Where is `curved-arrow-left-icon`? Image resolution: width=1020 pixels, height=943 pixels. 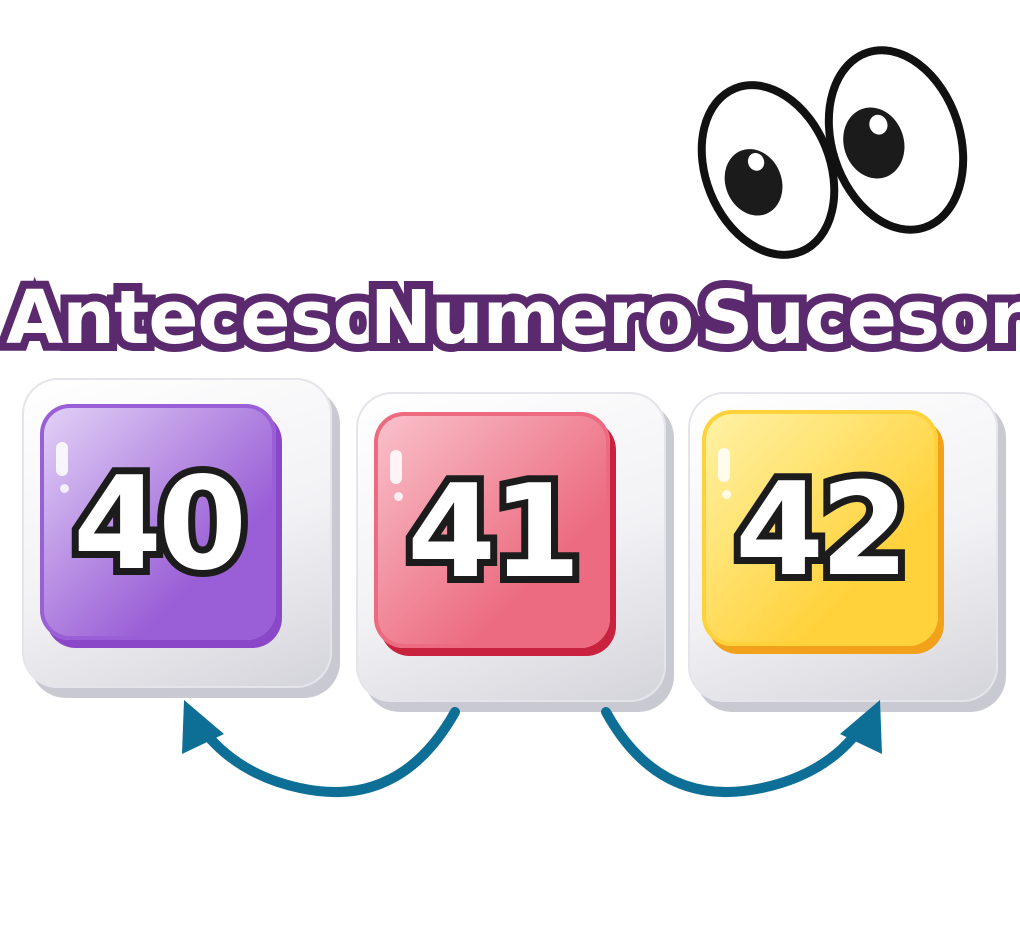 curved-arrow-left-icon is located at coordinates (327, 752).